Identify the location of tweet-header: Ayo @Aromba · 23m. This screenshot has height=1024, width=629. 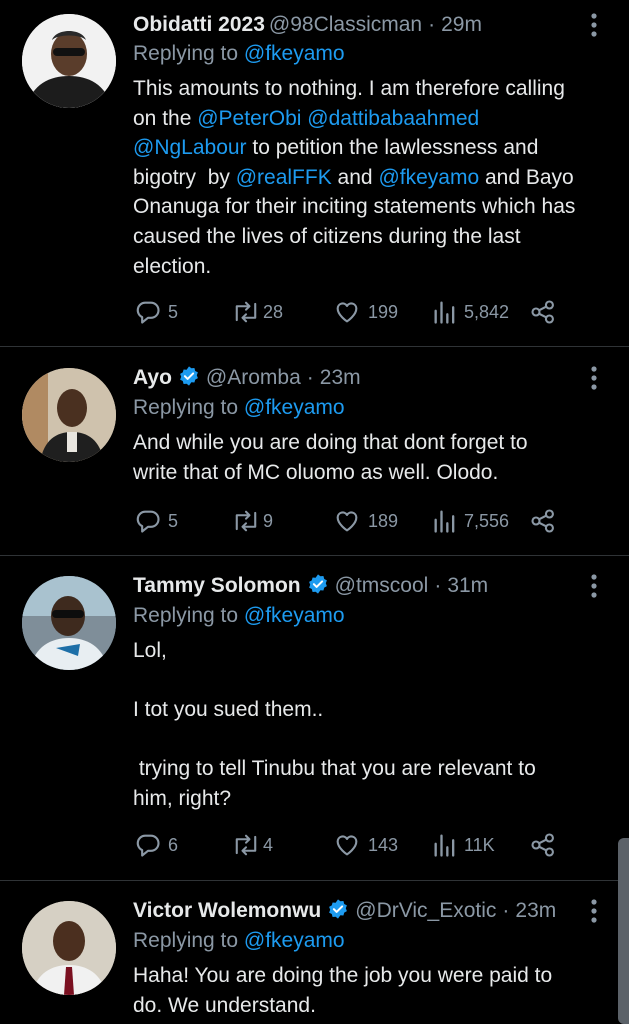
(247, 378).